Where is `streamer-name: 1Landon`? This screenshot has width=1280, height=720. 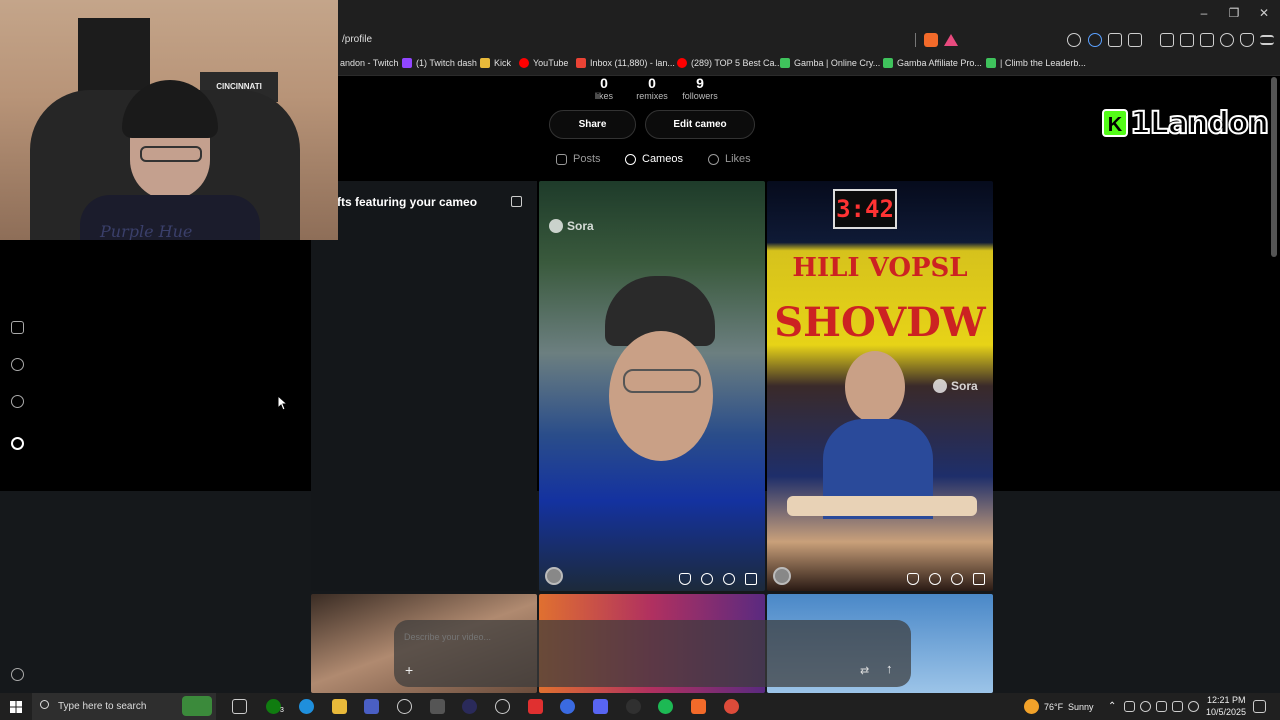
streamer-name: 1Landon is located at coordinates (1199, 123).